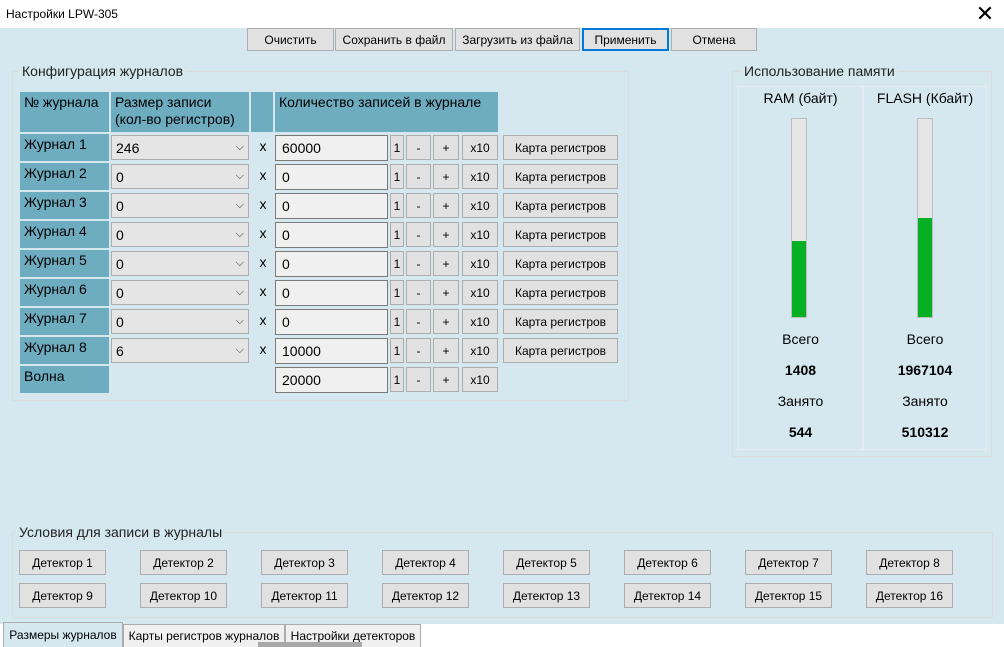  Describe the element at coordinates (560, 205) in the screenshot. I see `journal-3-register-map-button: Карта регистров` at that location.